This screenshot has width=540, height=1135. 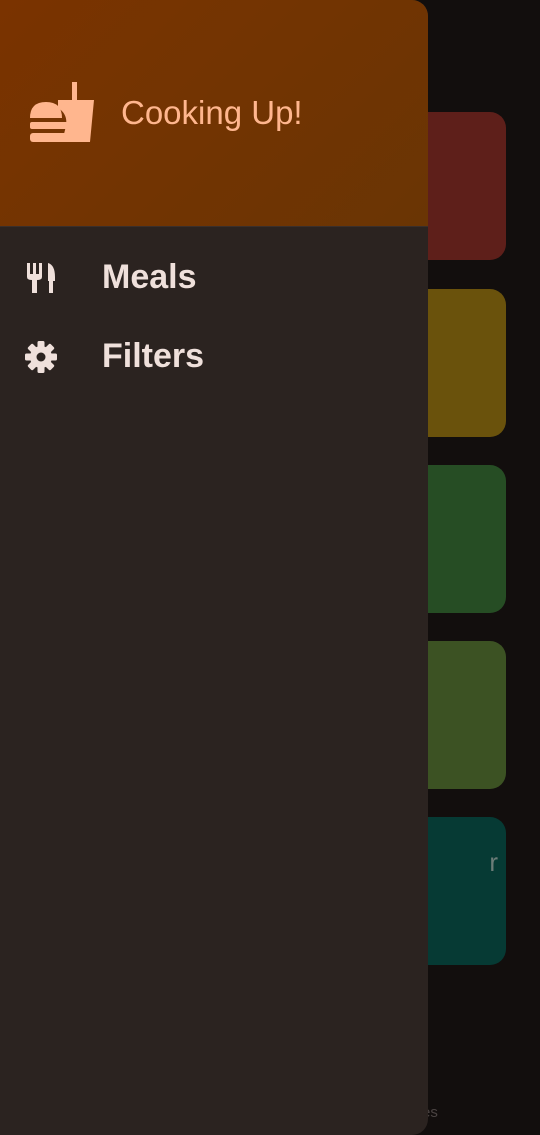 What do you see at coordinates (149, 277) in the screenshot?
I see `nav-item-label: Meals` at bounding box center [149, 277].